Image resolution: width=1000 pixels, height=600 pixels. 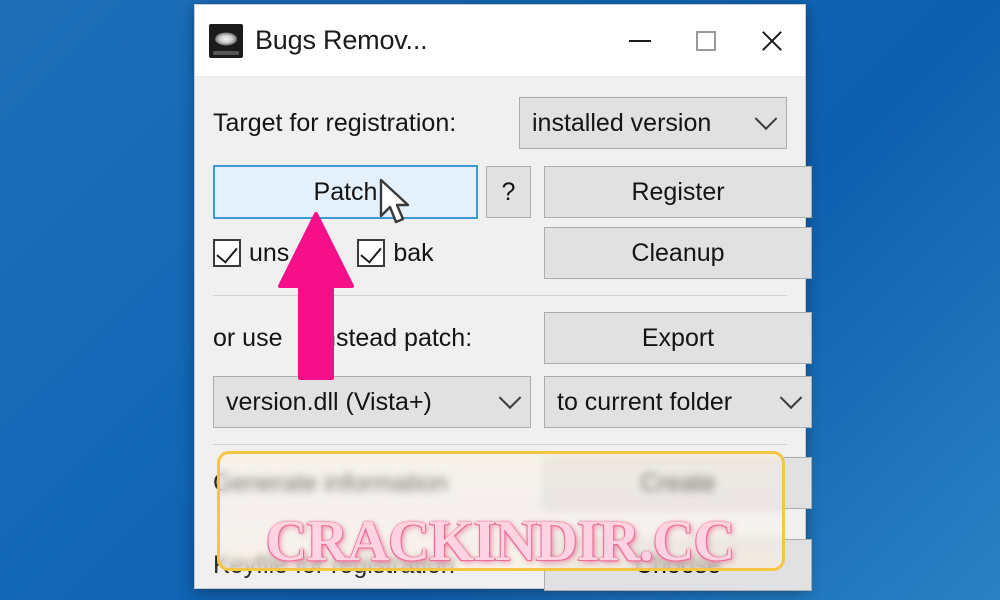 I want to click on oruse-label-group: or use instead patch:, so click(x=345, y=338).